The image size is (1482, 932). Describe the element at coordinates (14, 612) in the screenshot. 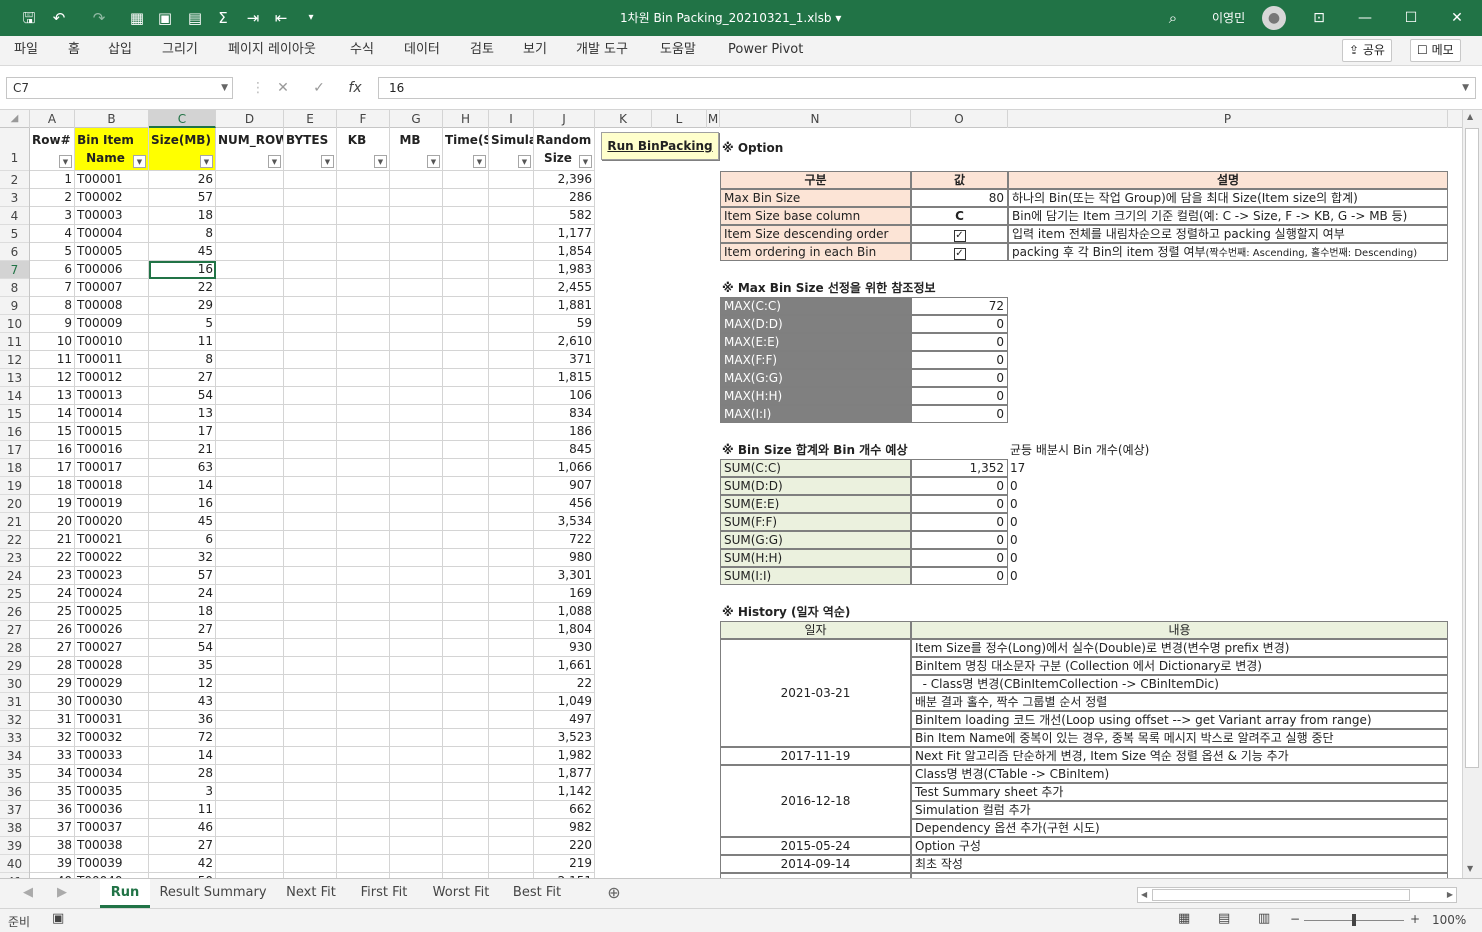

I see `row-header: 26` at that location.